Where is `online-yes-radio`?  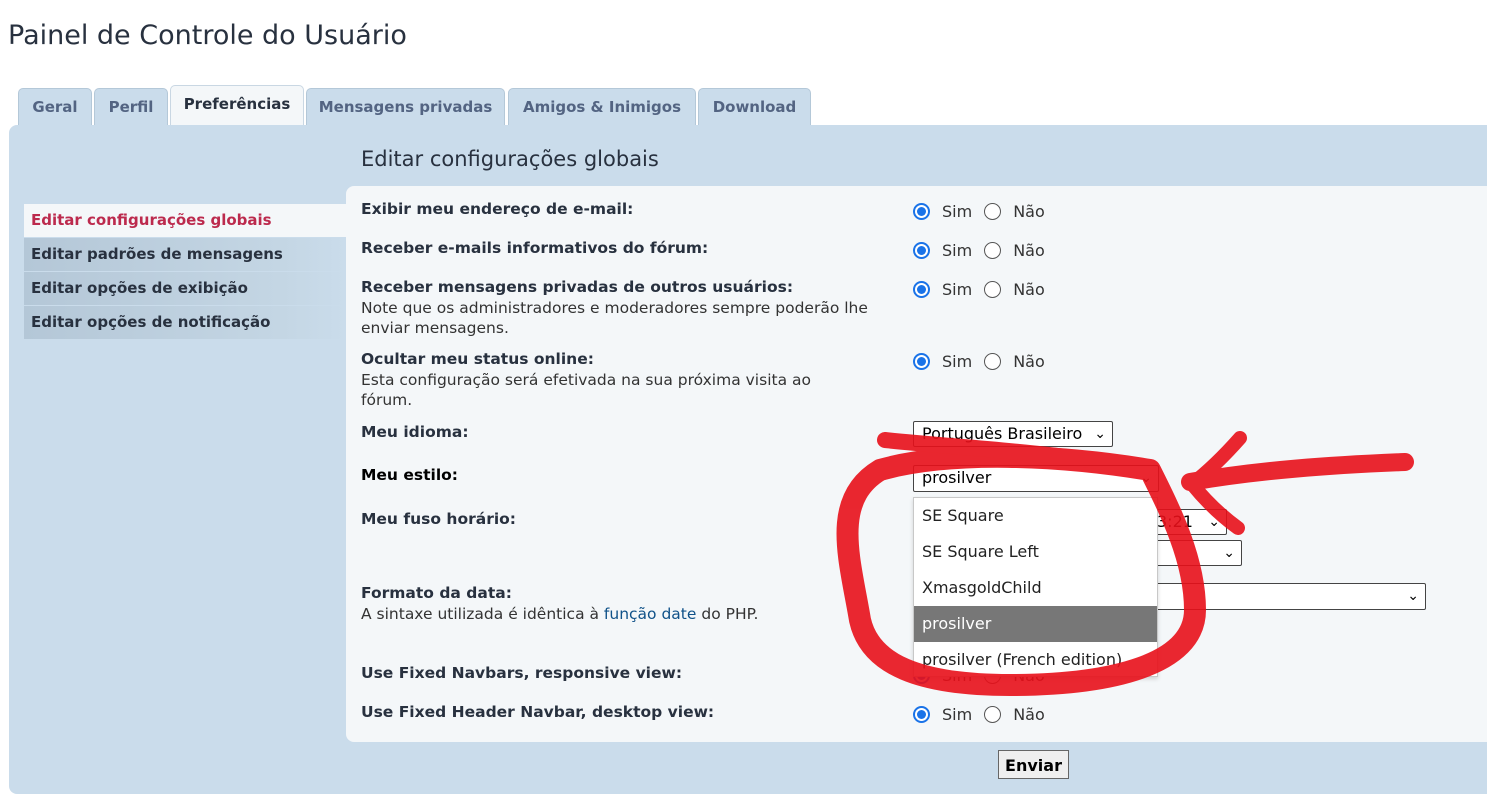
online-yes-radio is located at coordinates (921, 361).